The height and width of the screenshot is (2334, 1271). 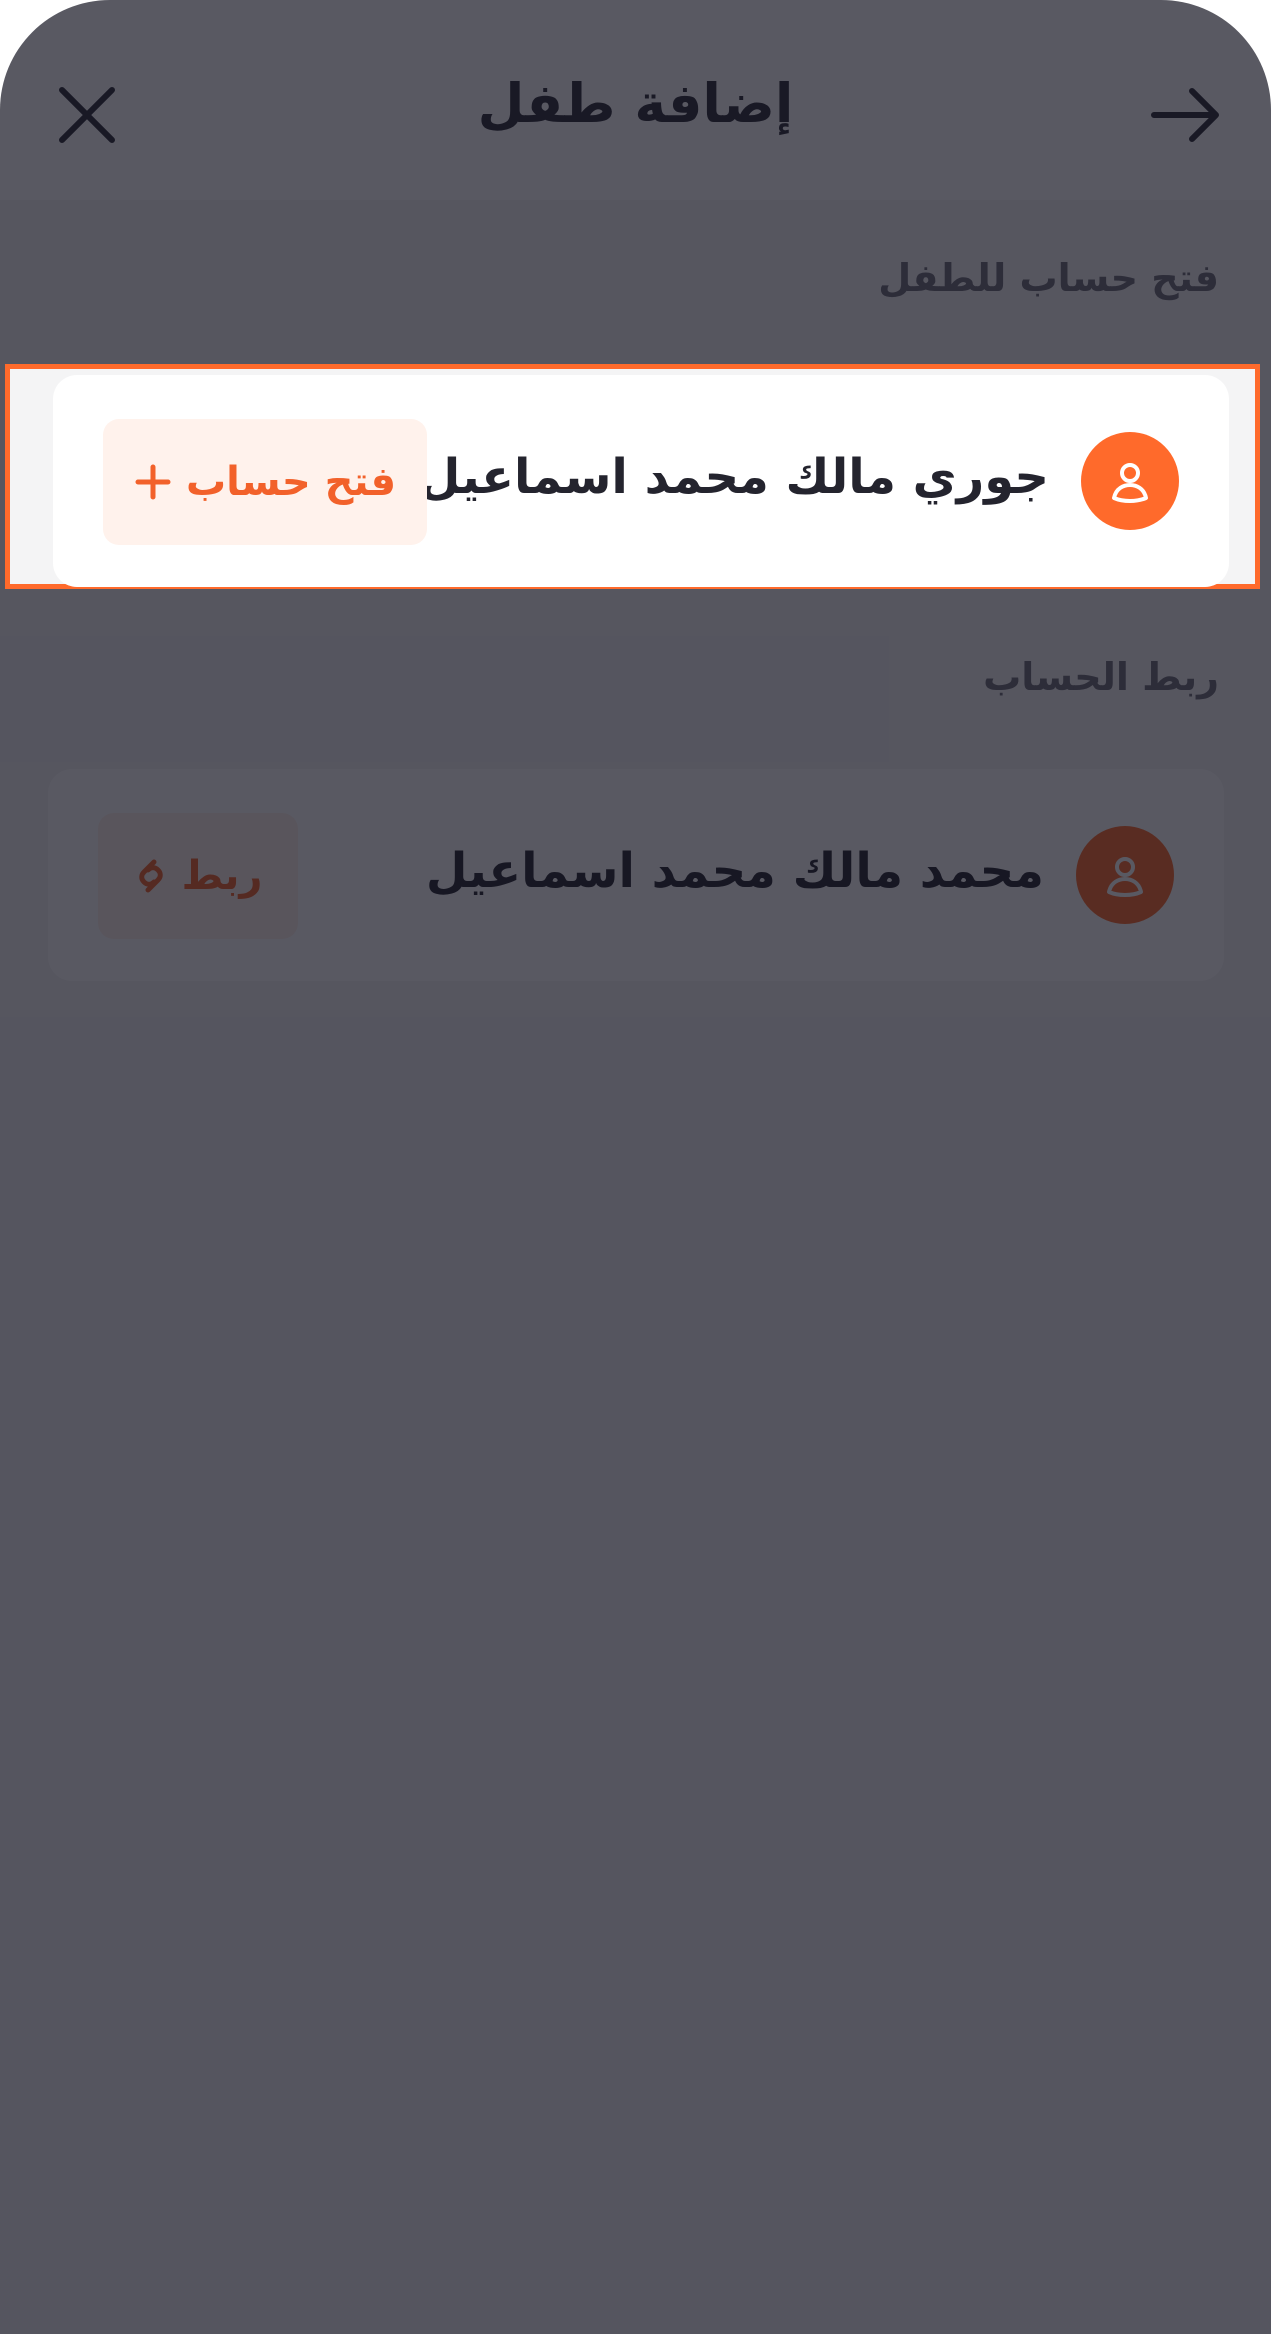 I want to click on link-button-label: ربط, so click(x=222, y=876).